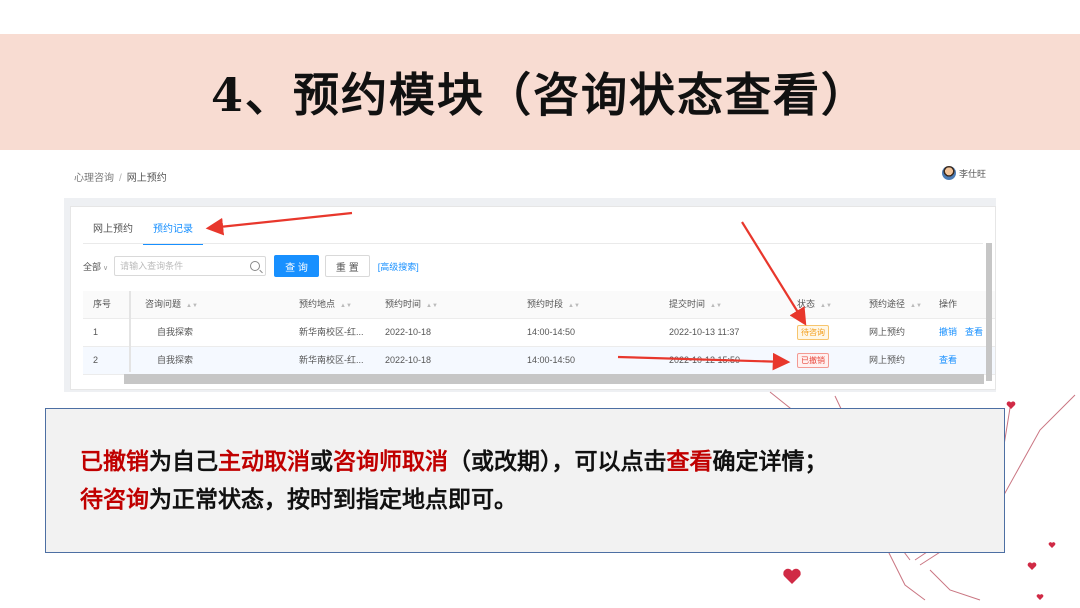 This screenshot has width=1080, height=608. Describe the element at coordinates (770, 461) in the screenshot. I see `note-text: 确定详情；` at that location.